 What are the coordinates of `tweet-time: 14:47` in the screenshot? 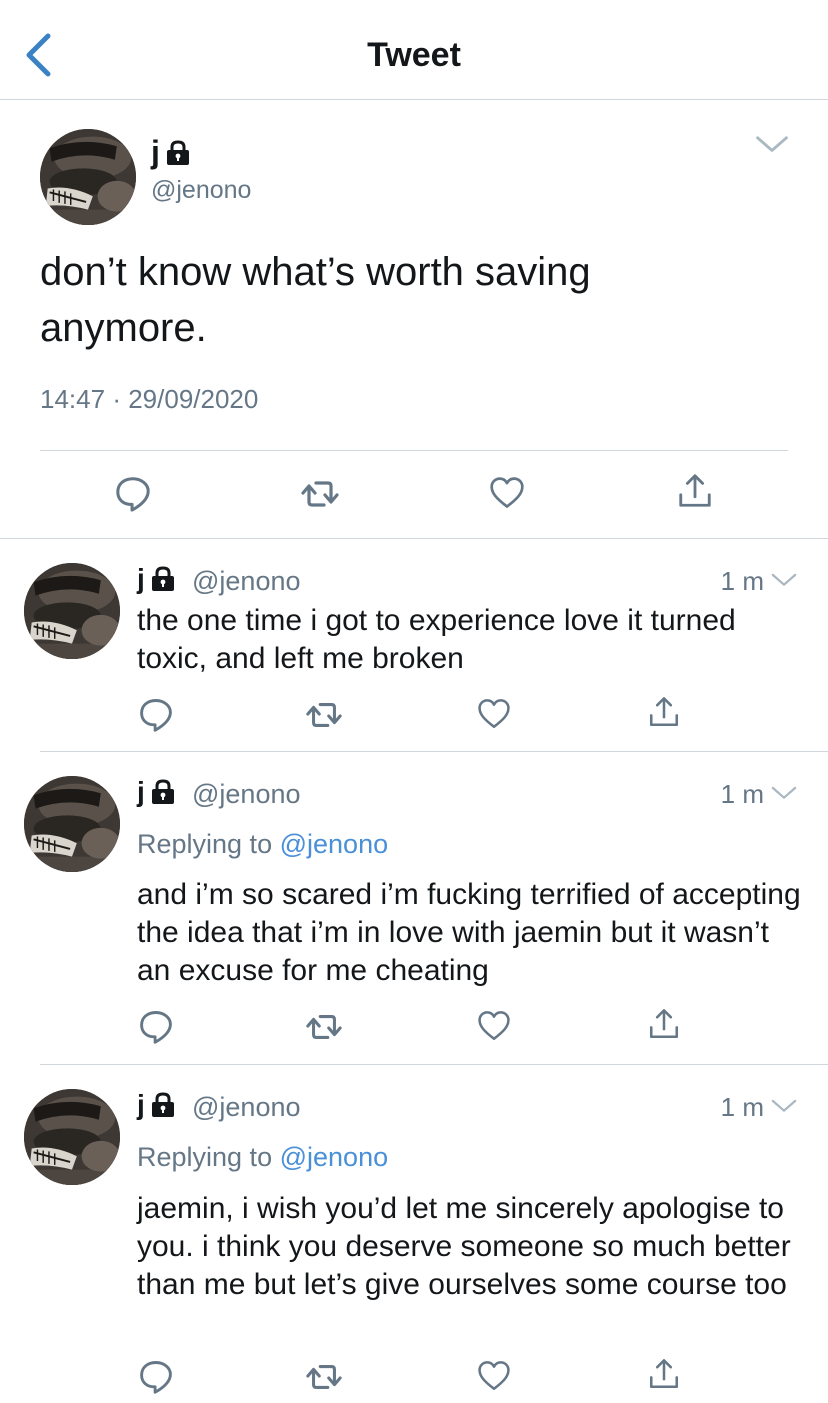 It's located at (73, 399).